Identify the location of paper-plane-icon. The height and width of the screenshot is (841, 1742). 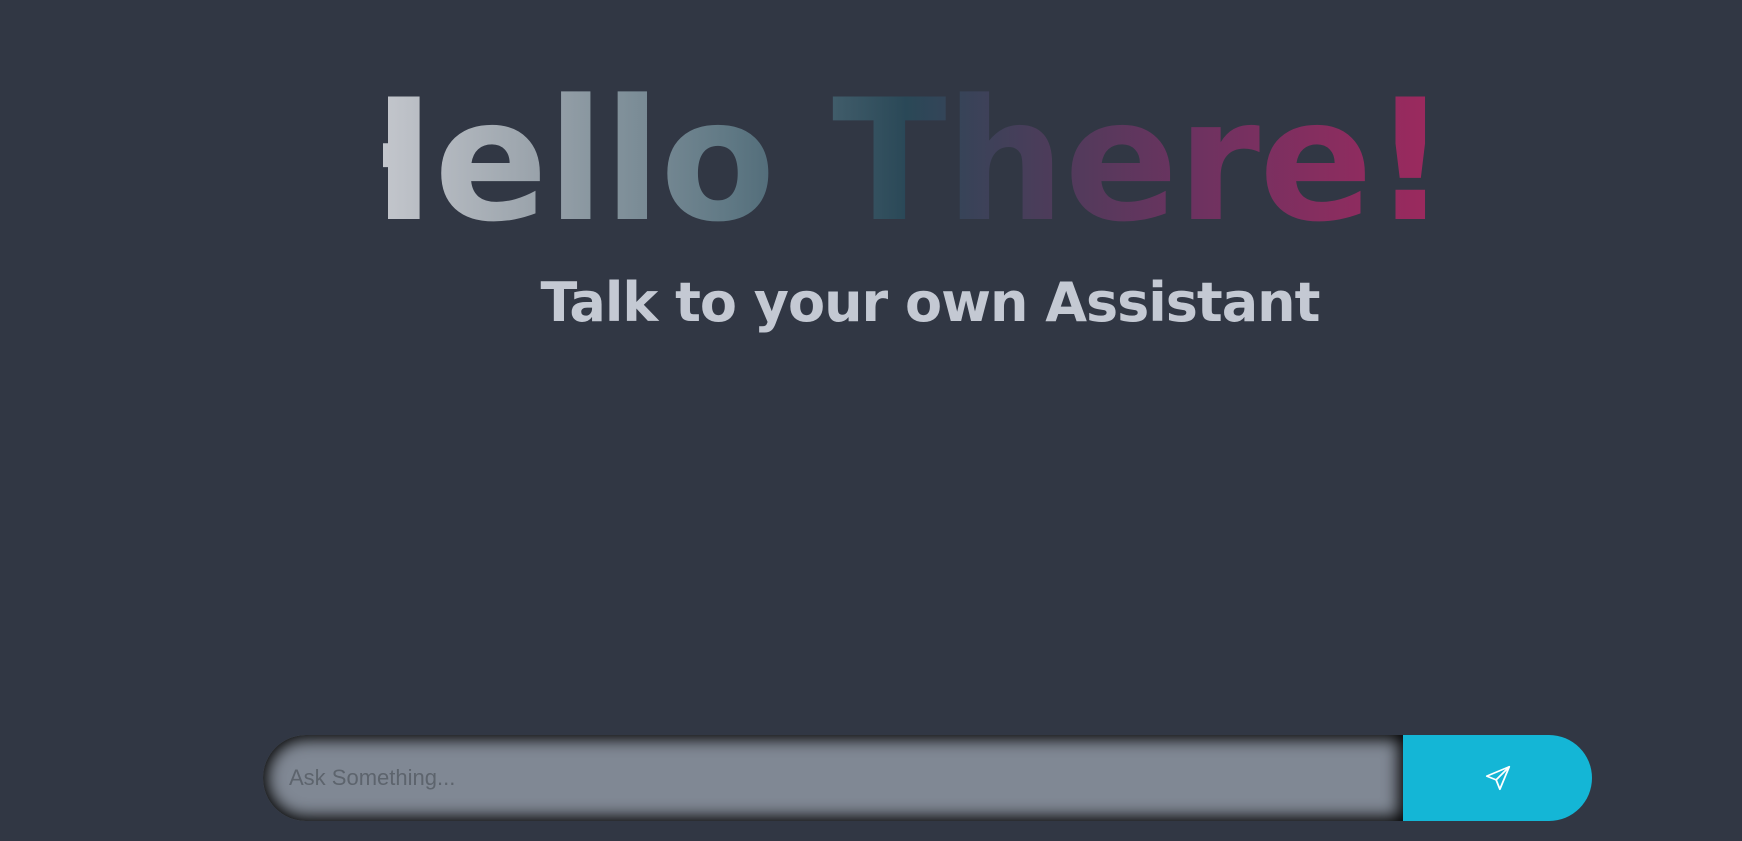
(1498, 778).